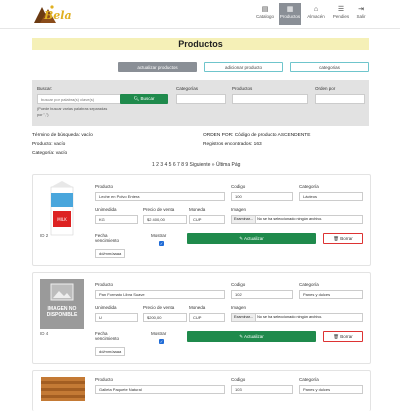  What do you see at coordinates (361, 9) in the screenshot?
I see `logout-icon: ⇥` at bounding box center [361, 9].